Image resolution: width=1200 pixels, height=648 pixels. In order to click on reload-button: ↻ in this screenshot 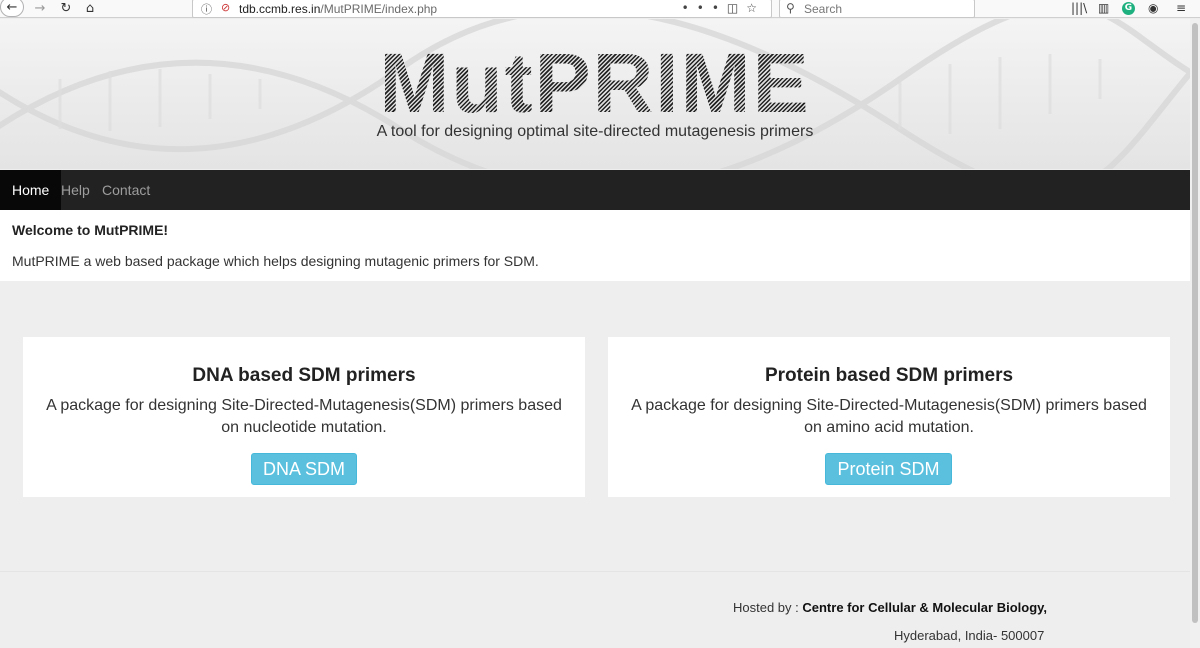, I will do `click(66, 8)`.